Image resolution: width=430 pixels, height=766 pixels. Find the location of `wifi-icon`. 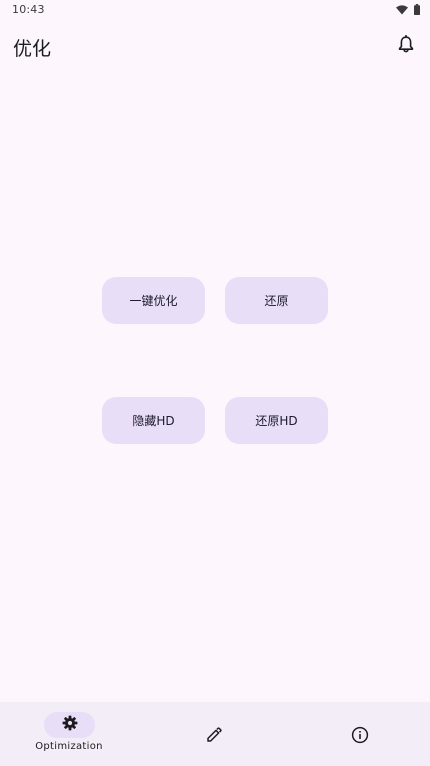

wifi-icon is located at coordinates (402, 9).